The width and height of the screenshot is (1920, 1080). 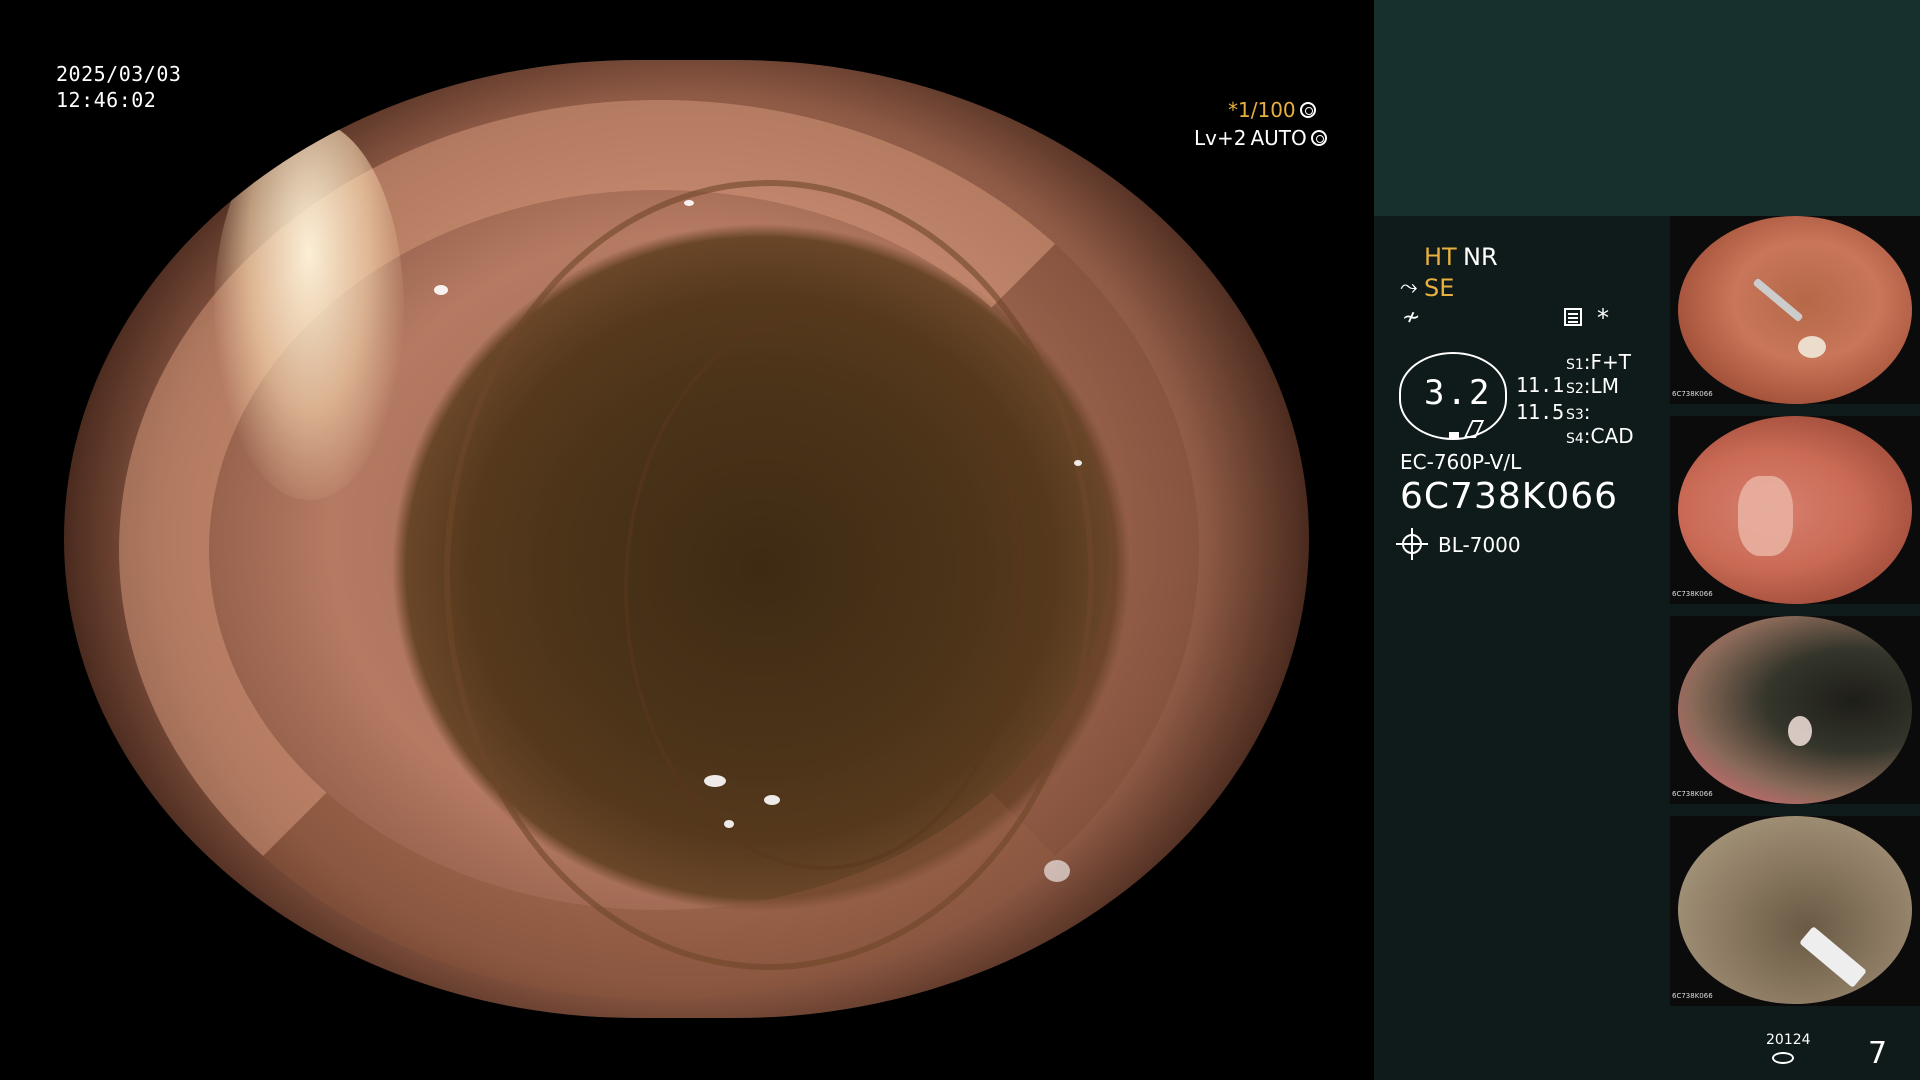 What do you see at coordinates (1220, 138) in the screenshot?
I see `level-value: Lv+2` at bounding box center [1220, 138].